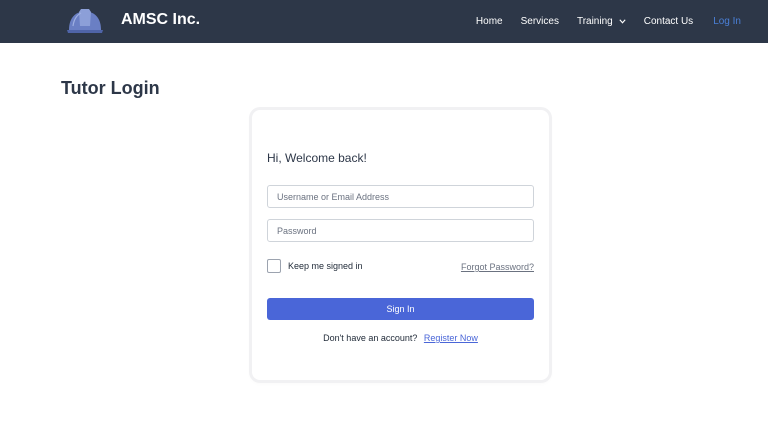 The image size is (768, 428). Describe the element at coordinates (400, 196) in the screenshot. I see `username-input` at that location.